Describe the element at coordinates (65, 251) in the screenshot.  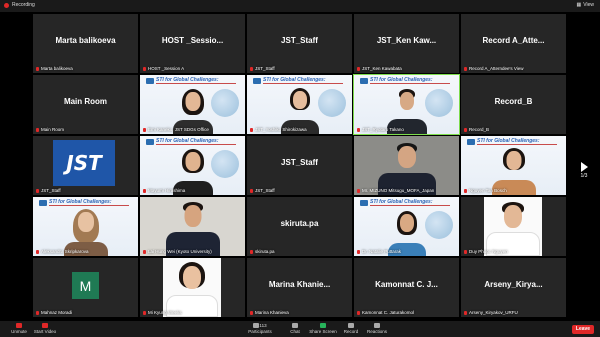
I see `name-label: Aleksandra Skripkarova` at that location.